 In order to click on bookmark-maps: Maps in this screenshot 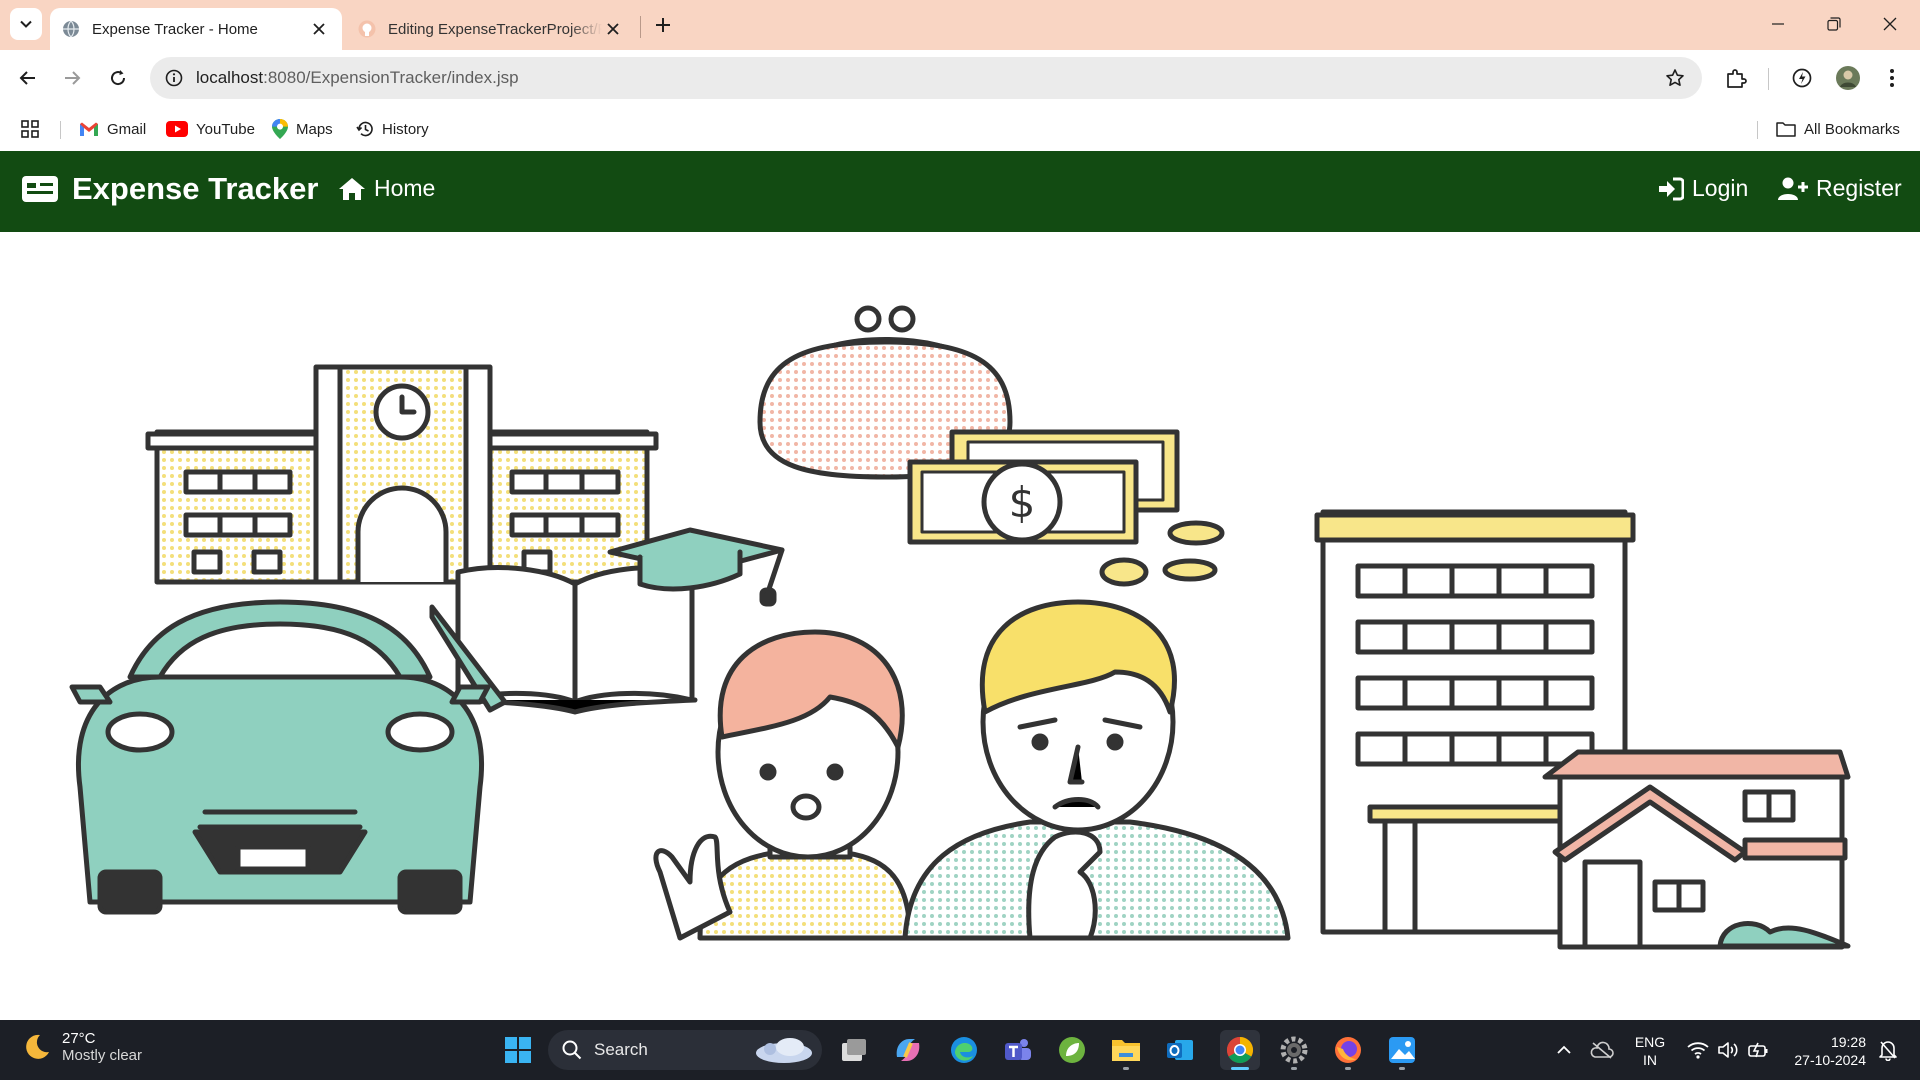, I will do `click(302, 129)`.